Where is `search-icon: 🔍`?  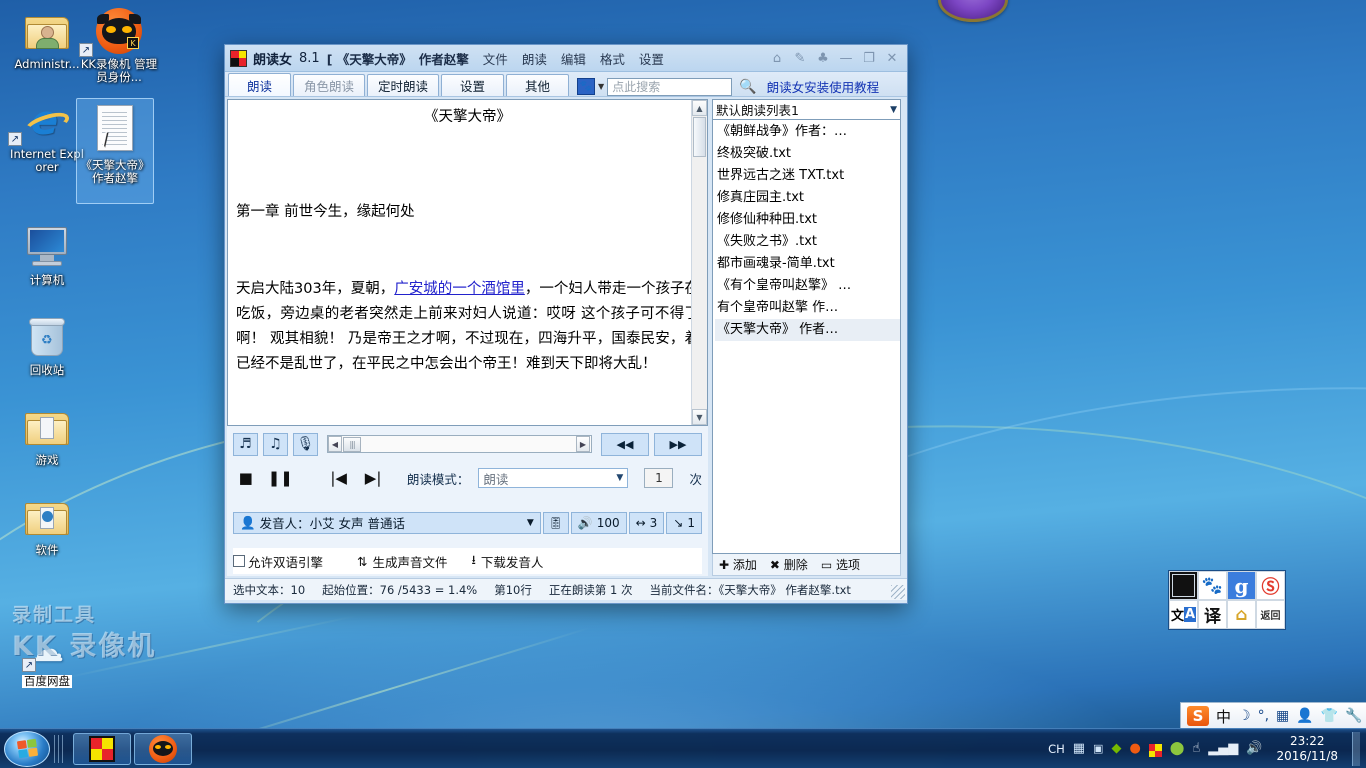
search-icon: 🔍 is located at coordinates (747, 87).